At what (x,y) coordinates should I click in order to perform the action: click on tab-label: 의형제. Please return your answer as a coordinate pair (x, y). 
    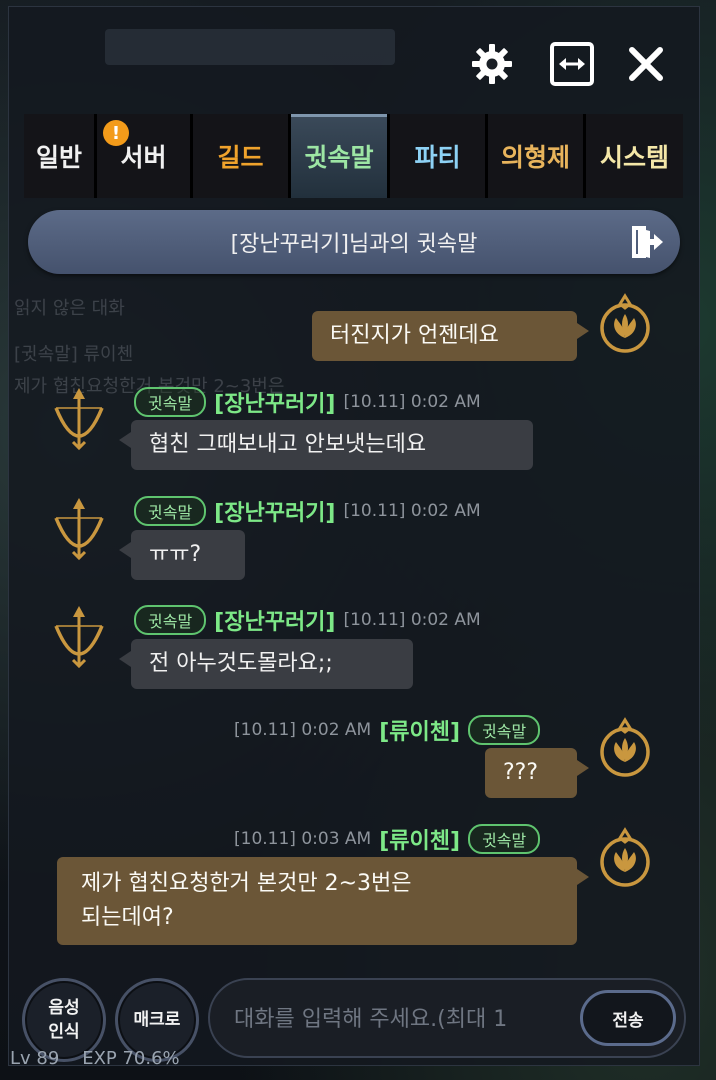
    Looking at the image, I should click on (535, 157).